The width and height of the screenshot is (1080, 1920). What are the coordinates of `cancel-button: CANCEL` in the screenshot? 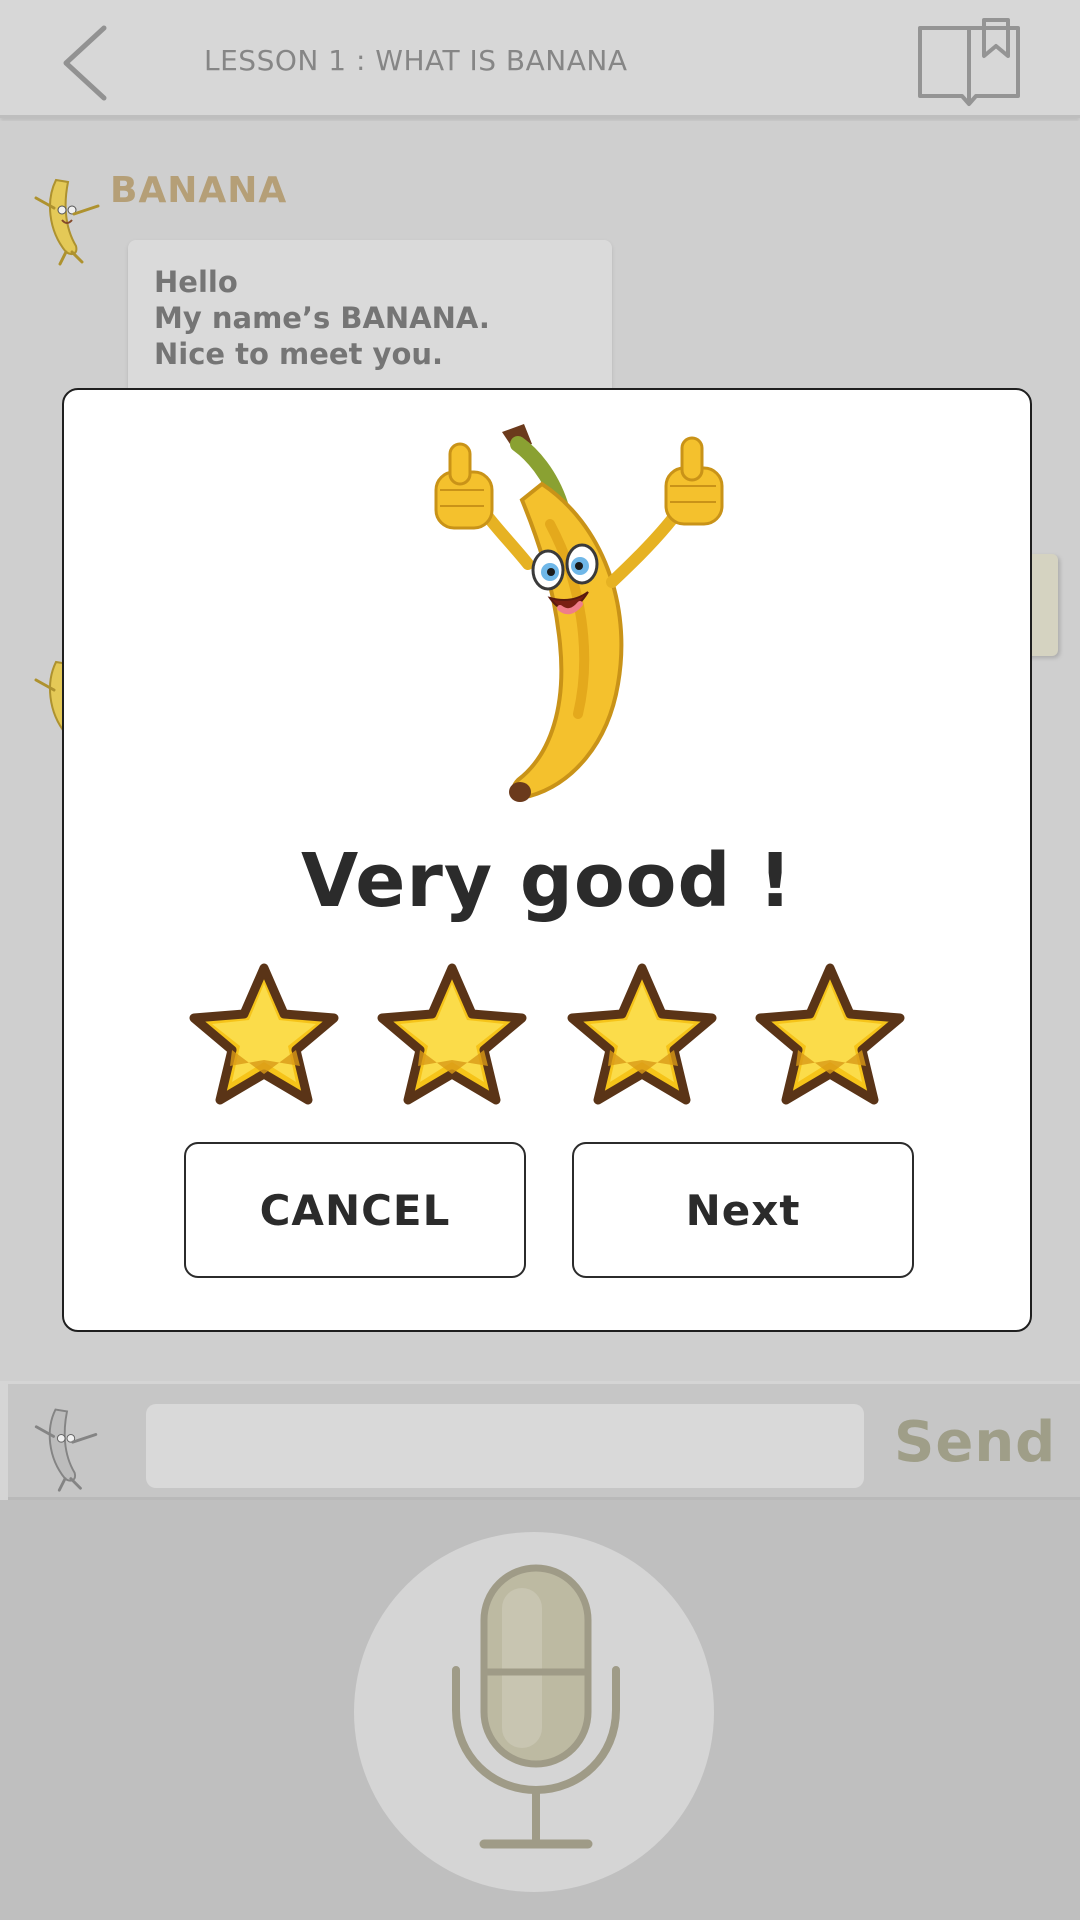 It's located at (355, 1210).